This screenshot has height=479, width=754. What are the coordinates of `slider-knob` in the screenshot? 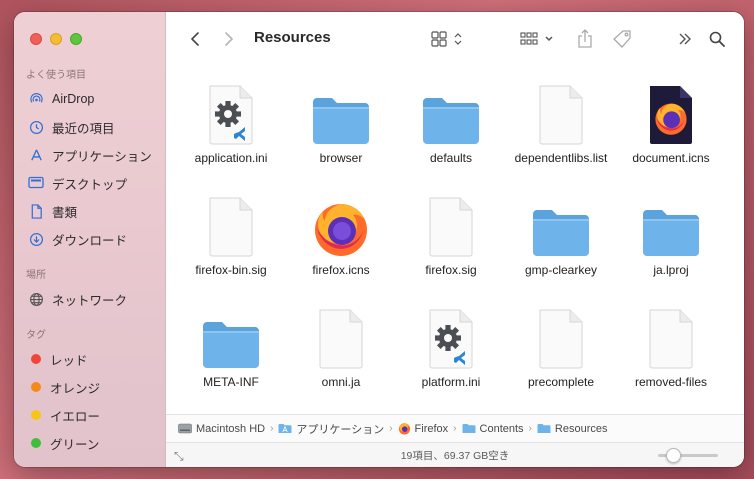 It's located at (673, 455).